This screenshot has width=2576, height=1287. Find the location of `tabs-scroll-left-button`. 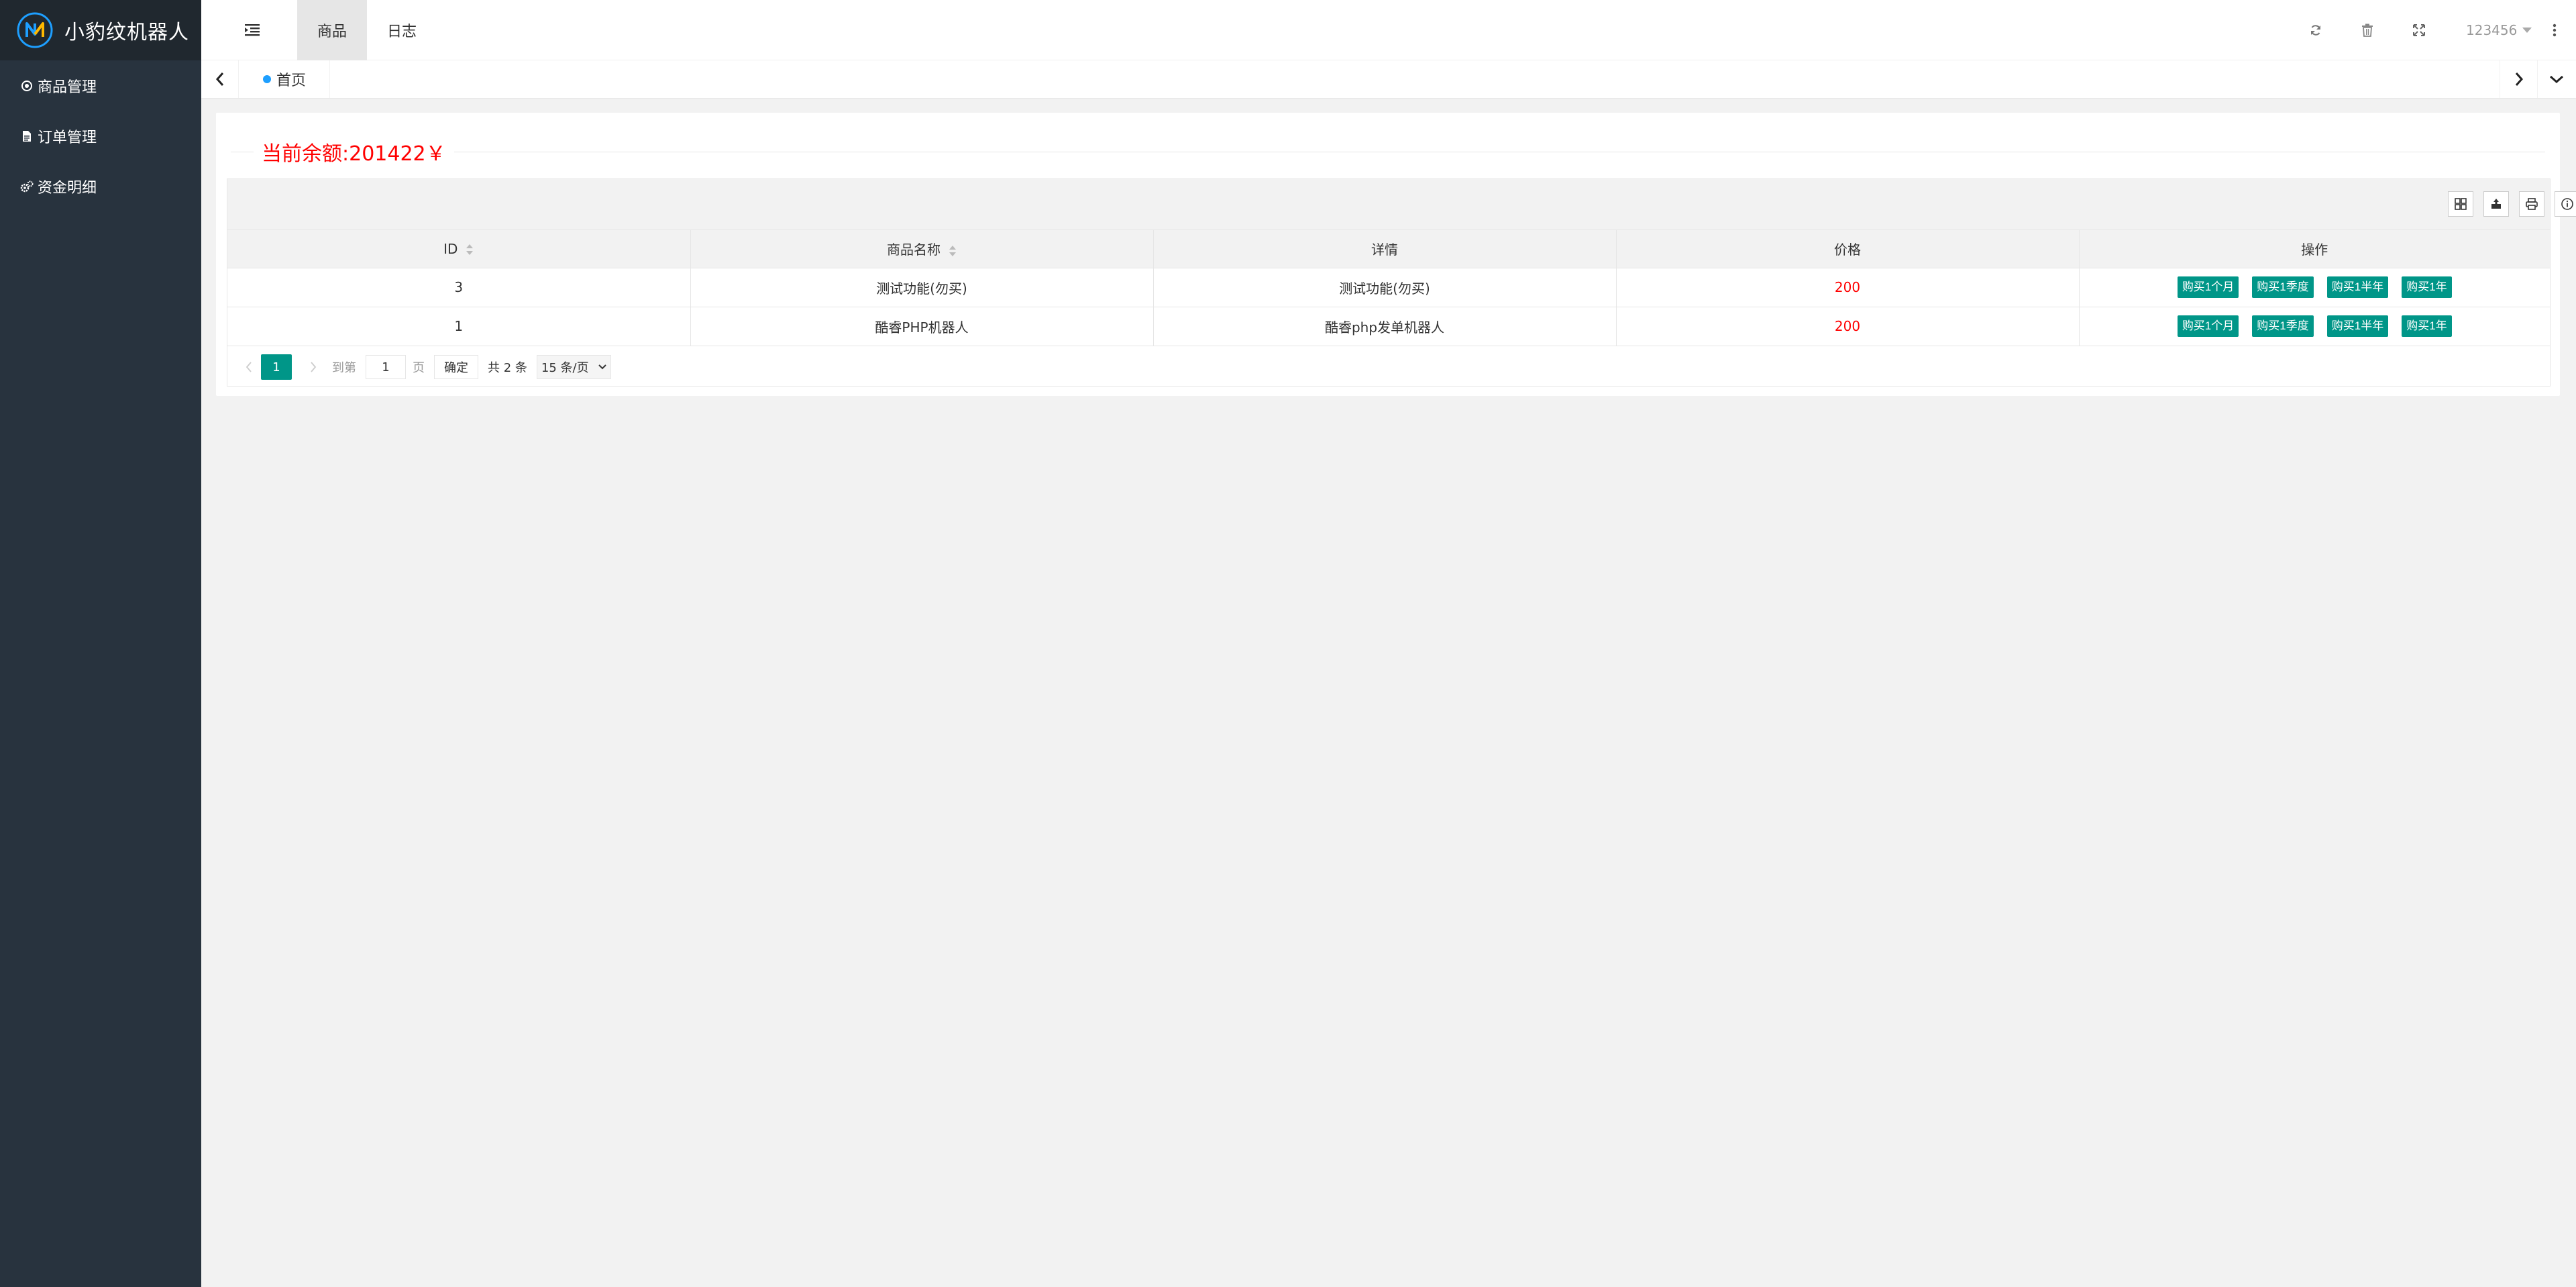

tabs-scroll-left-button is located at coordinates (220, 79).